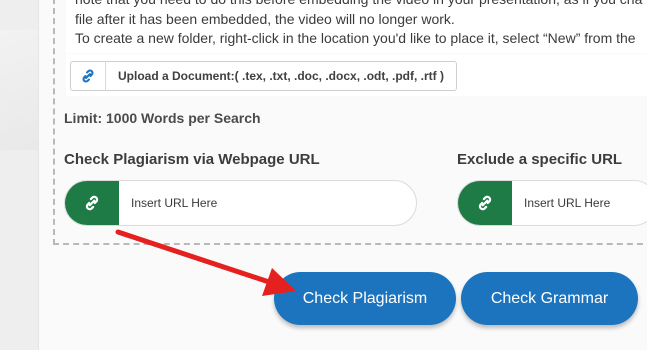 The width and height of the screenshot is (647, 350). What do you see at coordinates (540, 159) in the screenshot?
I see `exclude-url-label: Exclude a specific URL` at bounding box center [540, 159].